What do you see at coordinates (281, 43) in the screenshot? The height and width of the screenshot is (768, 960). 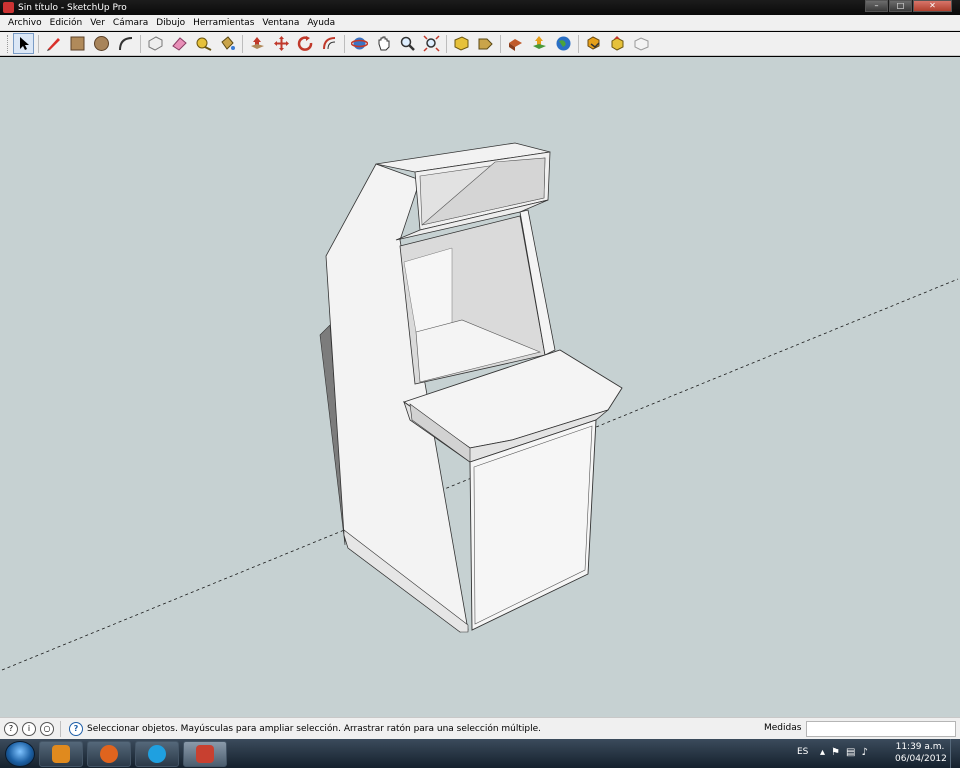 I see `move-icon` at bounding box center [281, 43].